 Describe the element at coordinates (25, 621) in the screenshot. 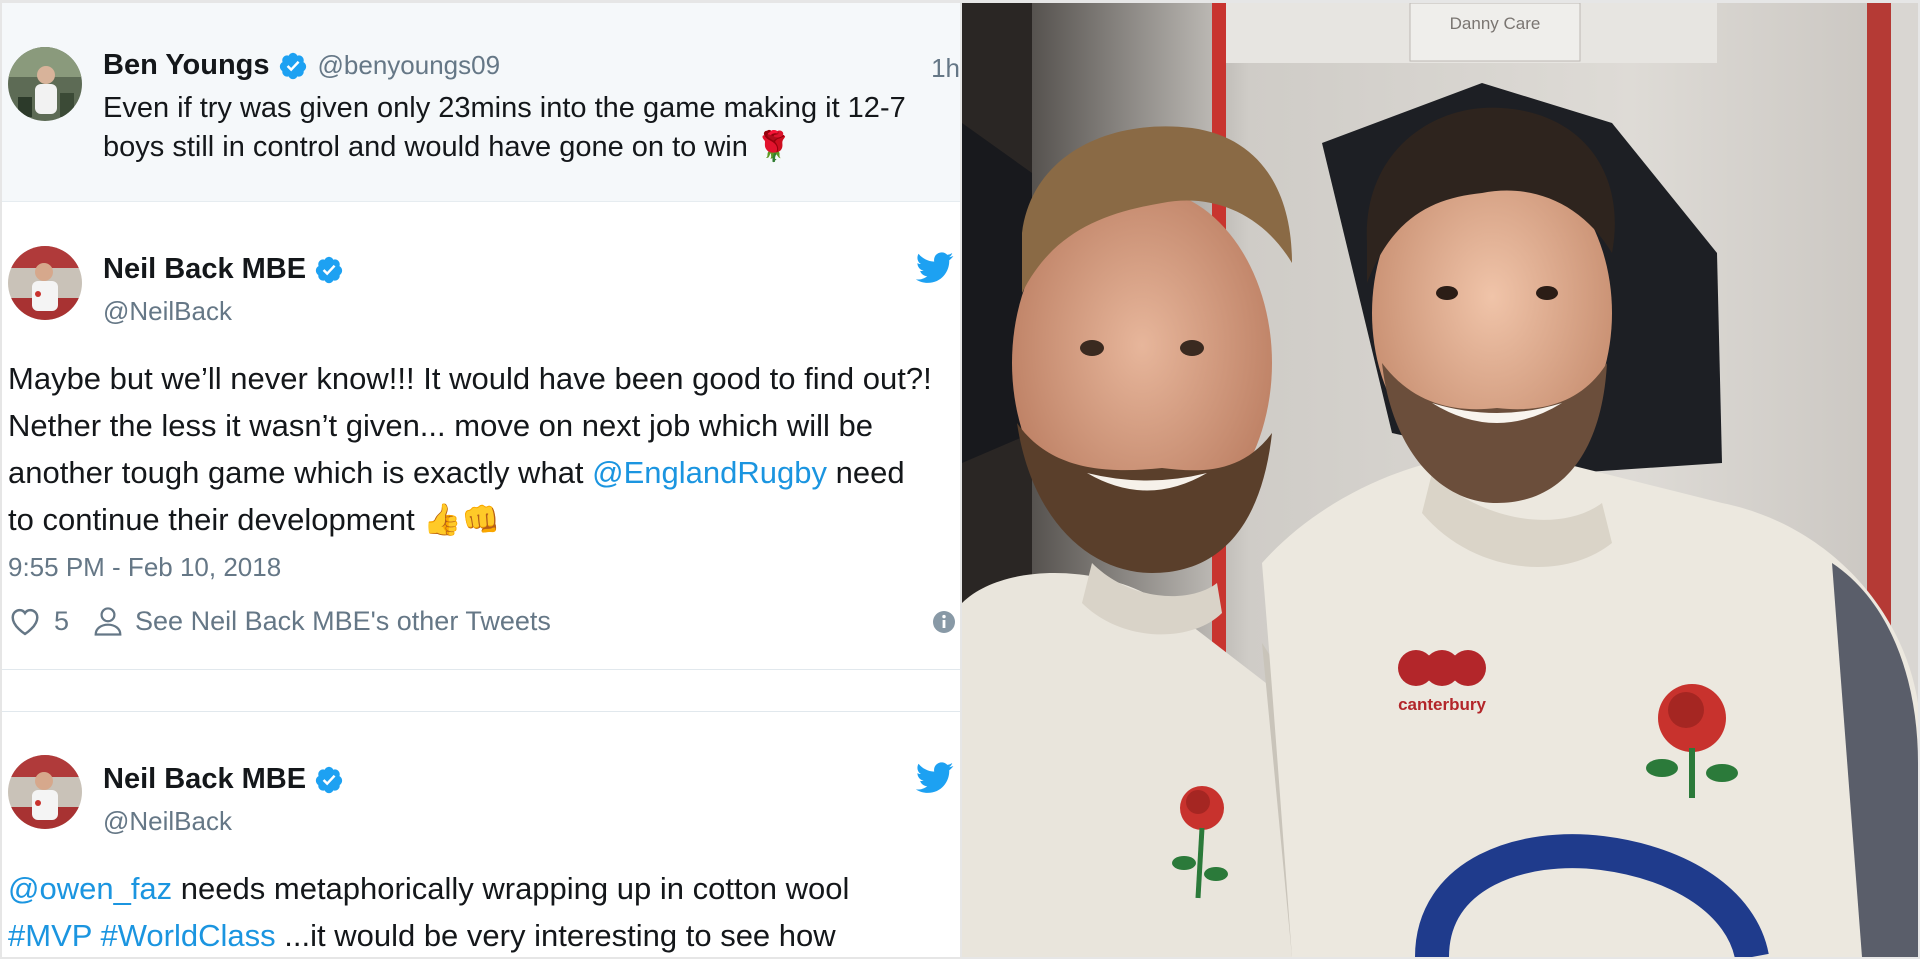

I see `like-heart-icon` at that location.